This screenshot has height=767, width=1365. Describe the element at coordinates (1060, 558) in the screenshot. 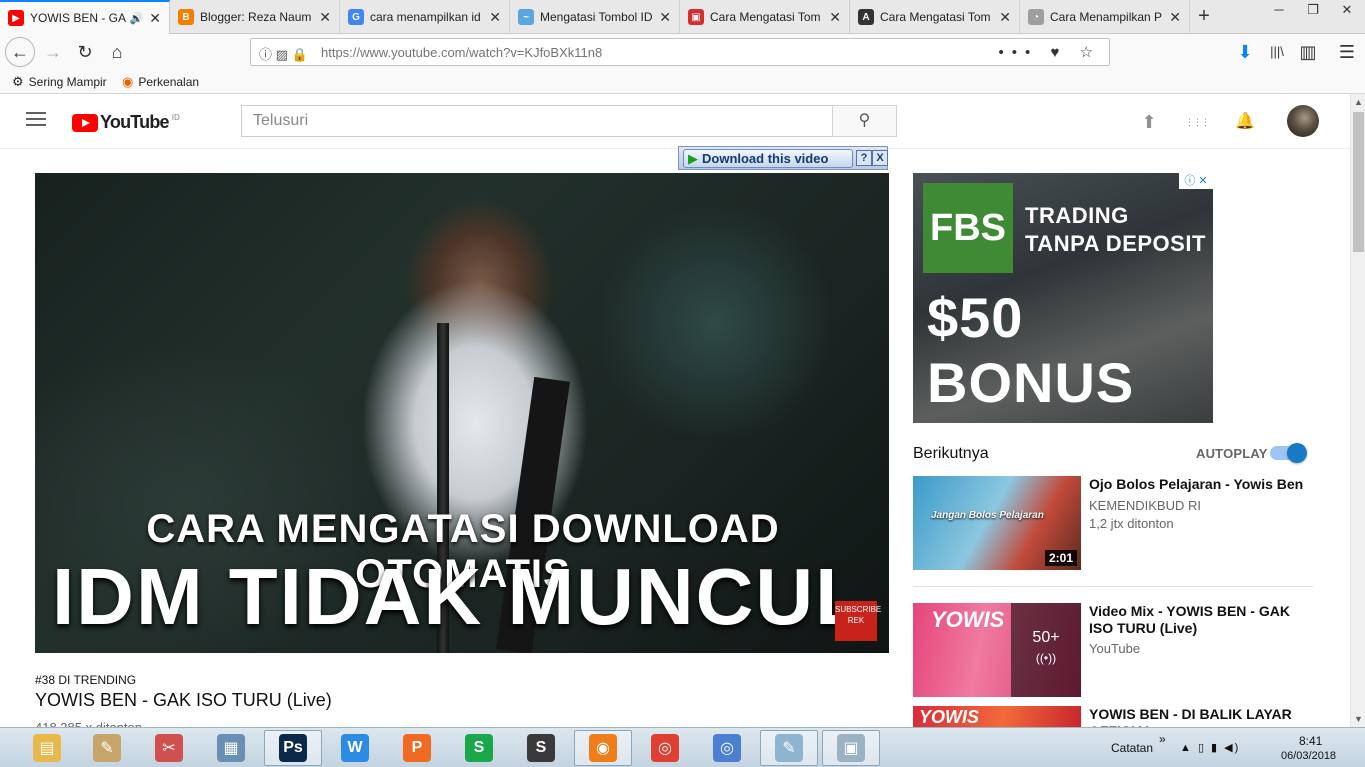

I see `duration-badge: 2:01` at that location.